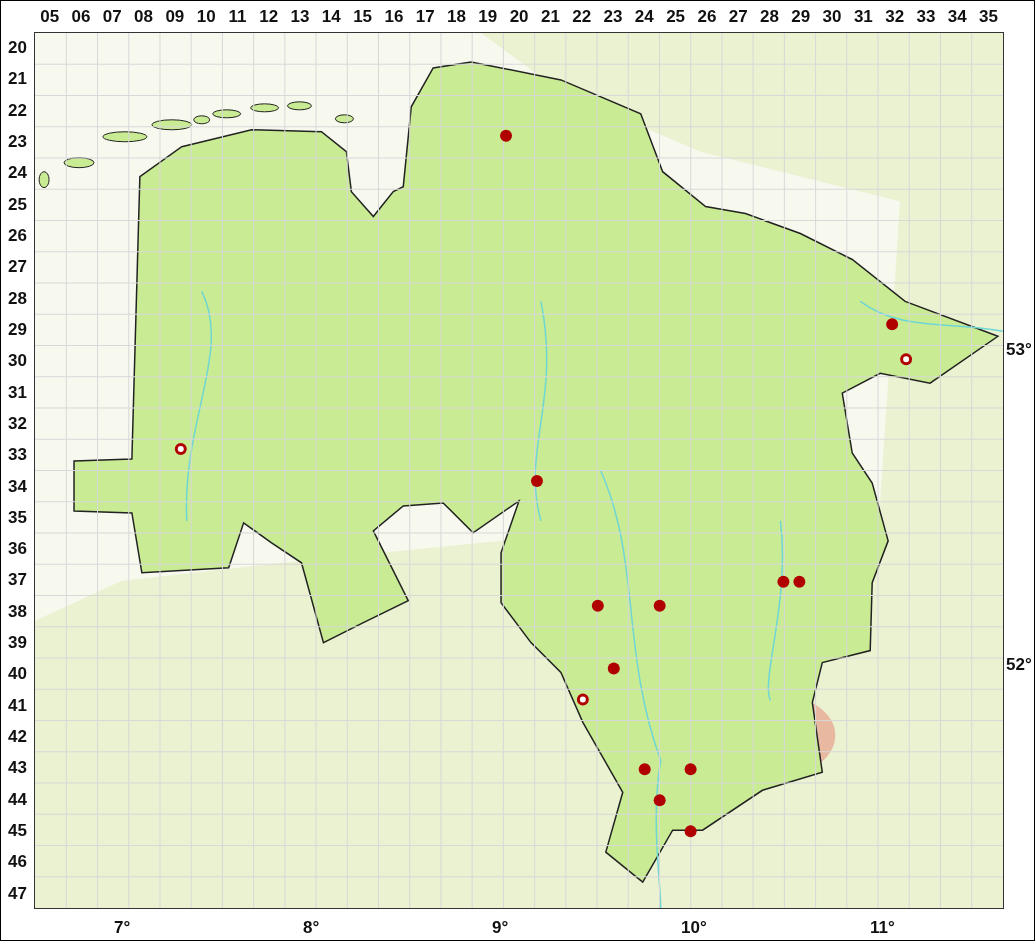 The image size is (1035, 941). Describe the element at coordinates (613, 17) in the screenshot. I see `column-label: 23` at that location.